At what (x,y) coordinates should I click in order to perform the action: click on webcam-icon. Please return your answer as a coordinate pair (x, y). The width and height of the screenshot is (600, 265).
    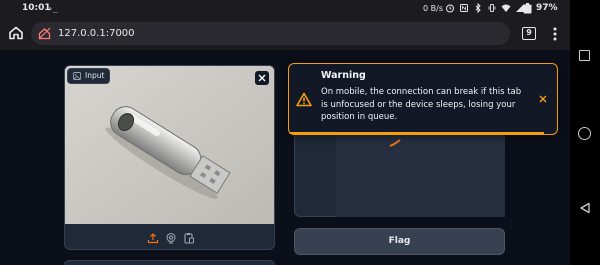
    Looking at the image, I should click on (171, 238).